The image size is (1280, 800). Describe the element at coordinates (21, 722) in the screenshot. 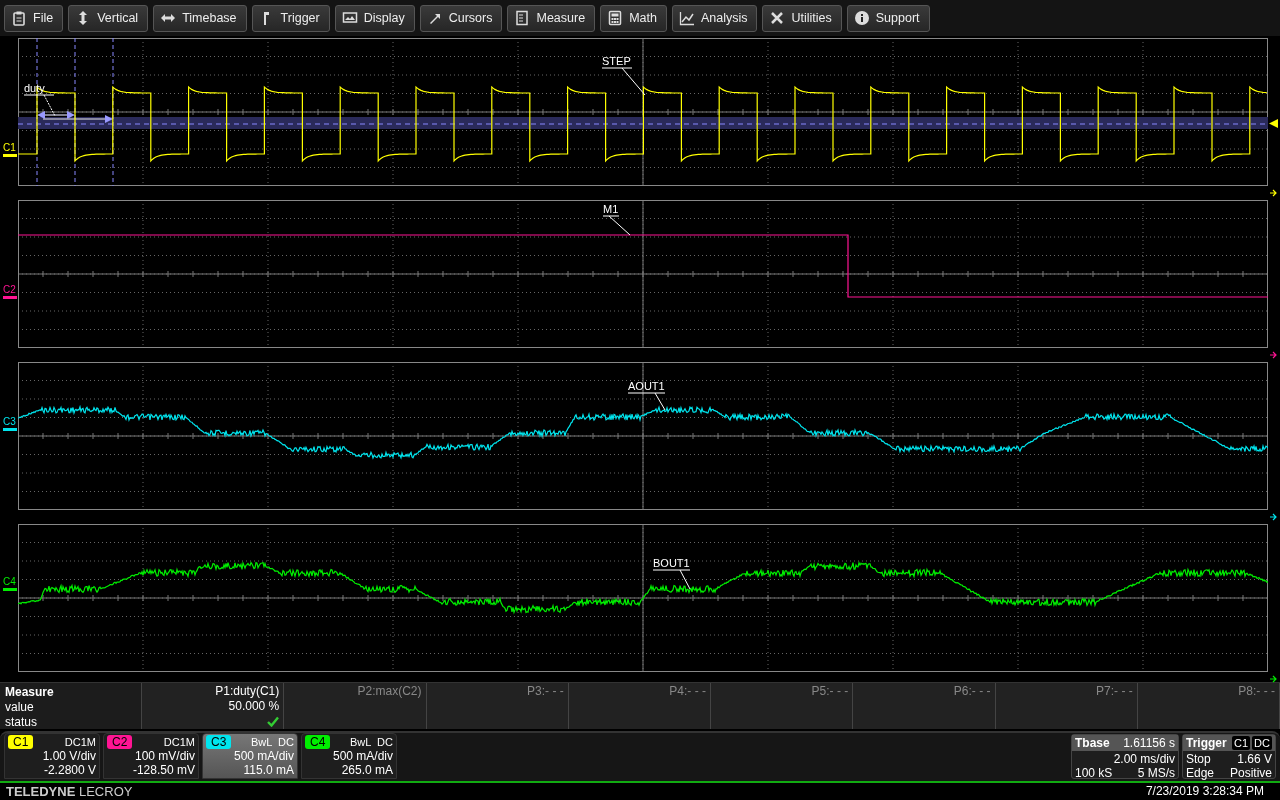

I see `row-label: status` at that location.